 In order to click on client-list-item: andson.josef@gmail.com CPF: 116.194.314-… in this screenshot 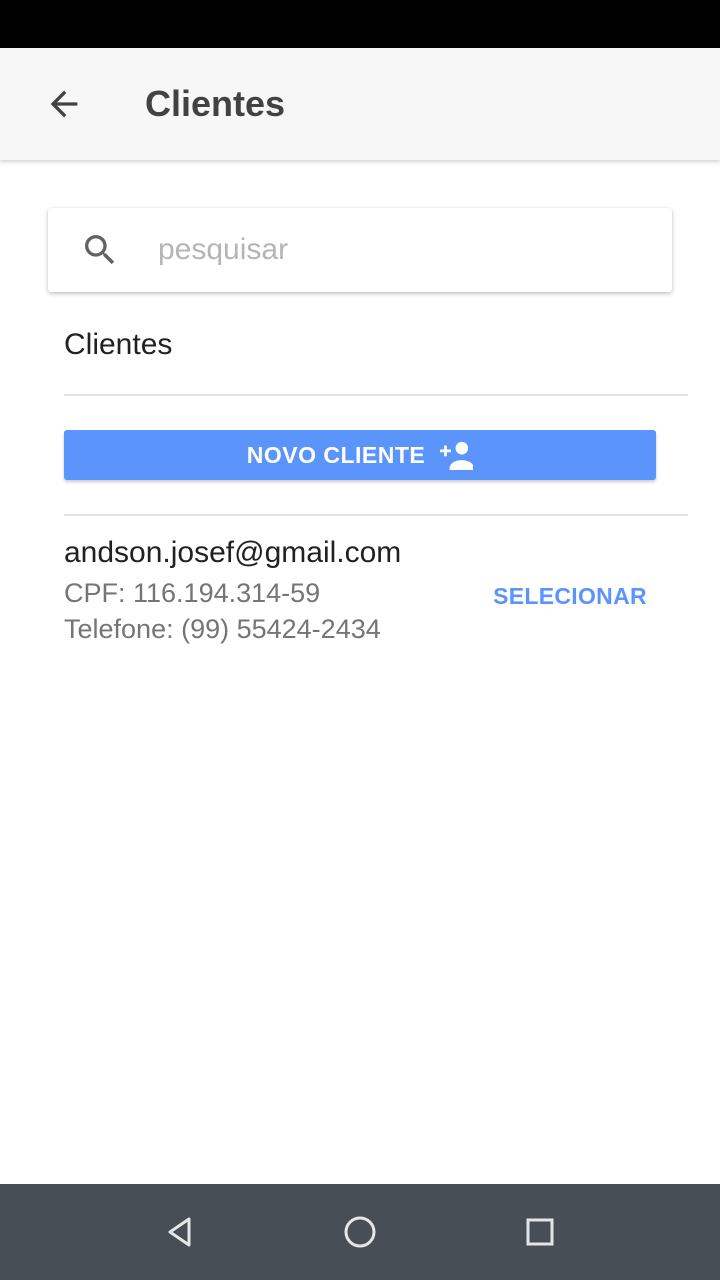, I will do `click(376, 594)`.